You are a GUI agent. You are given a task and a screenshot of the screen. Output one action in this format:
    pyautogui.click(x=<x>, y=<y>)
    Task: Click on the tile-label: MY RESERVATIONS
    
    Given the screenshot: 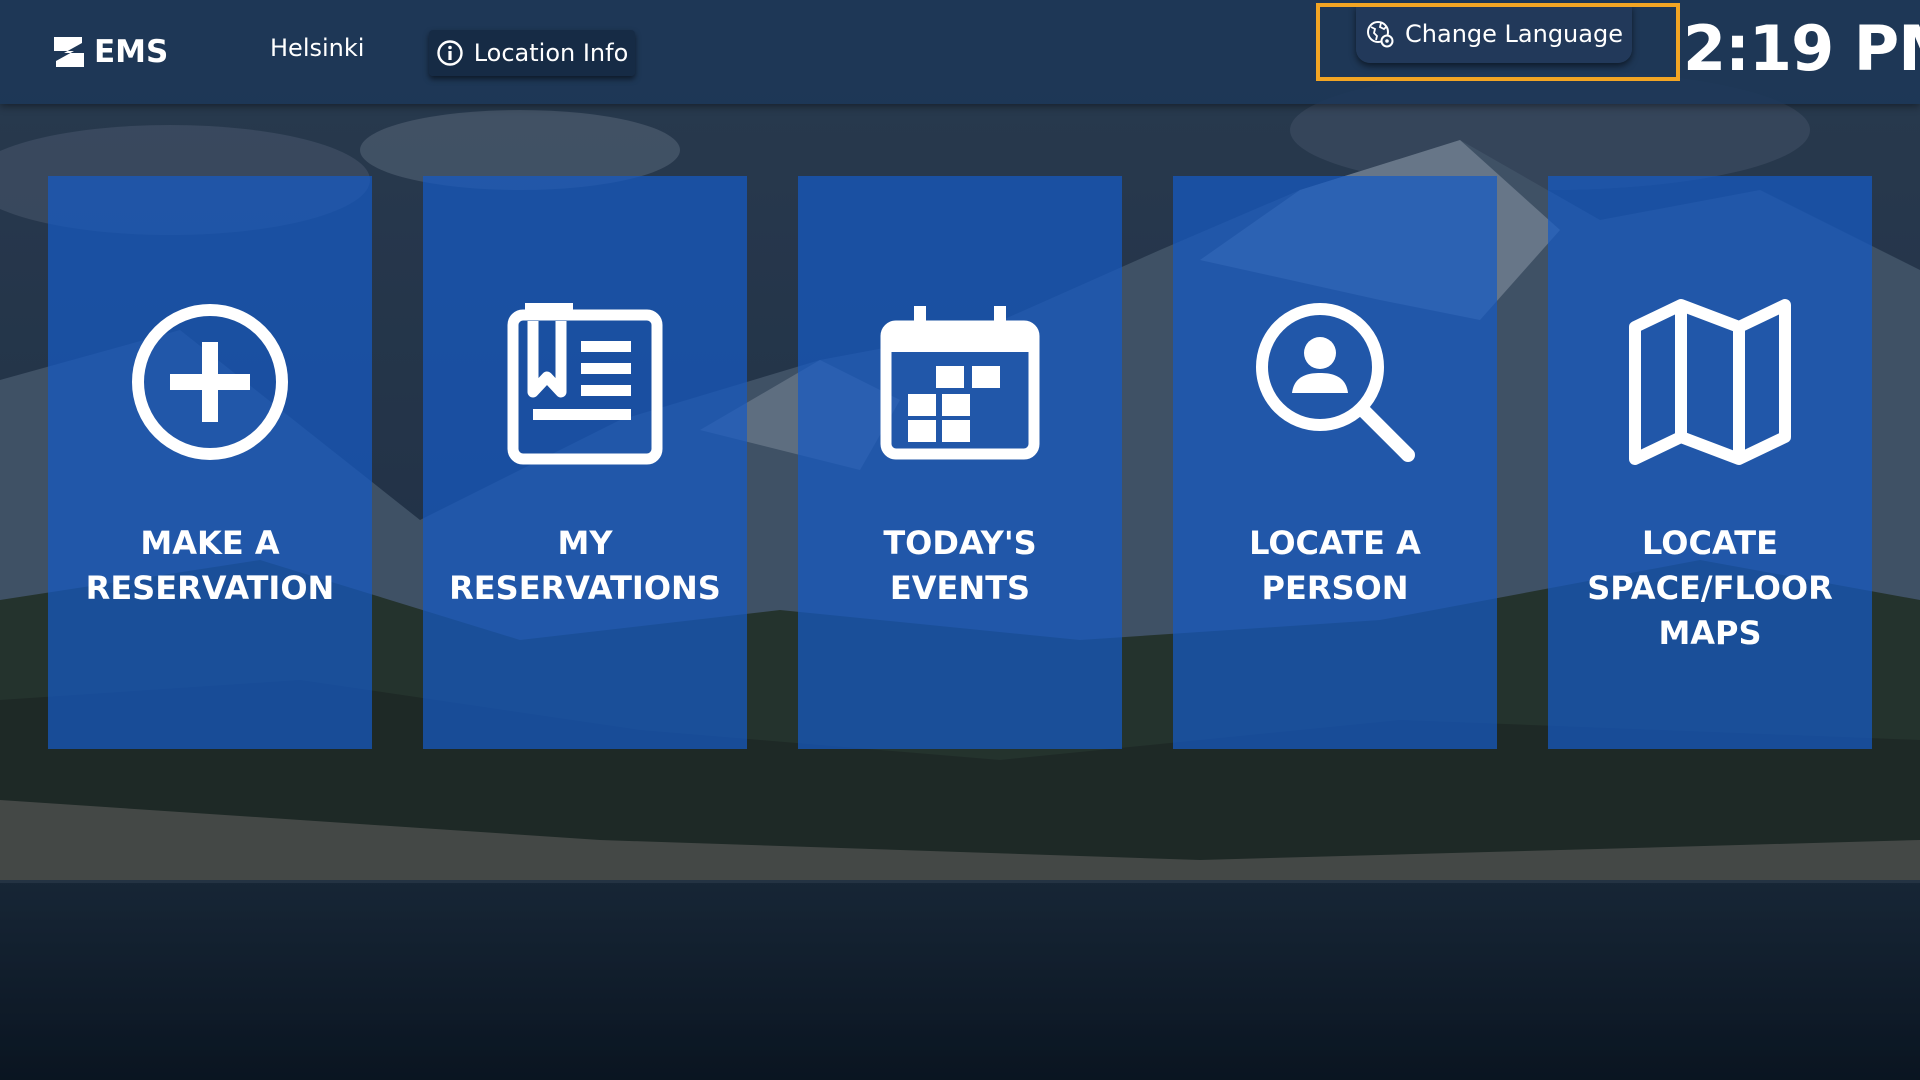 What is the action you would take?
    pyautogui.click(x=585, y=565)
    